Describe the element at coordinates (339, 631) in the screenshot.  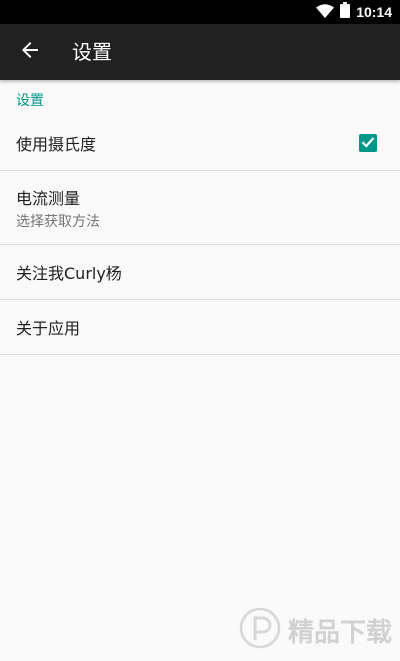
I see `watermark-text: 精品下载` at that location.